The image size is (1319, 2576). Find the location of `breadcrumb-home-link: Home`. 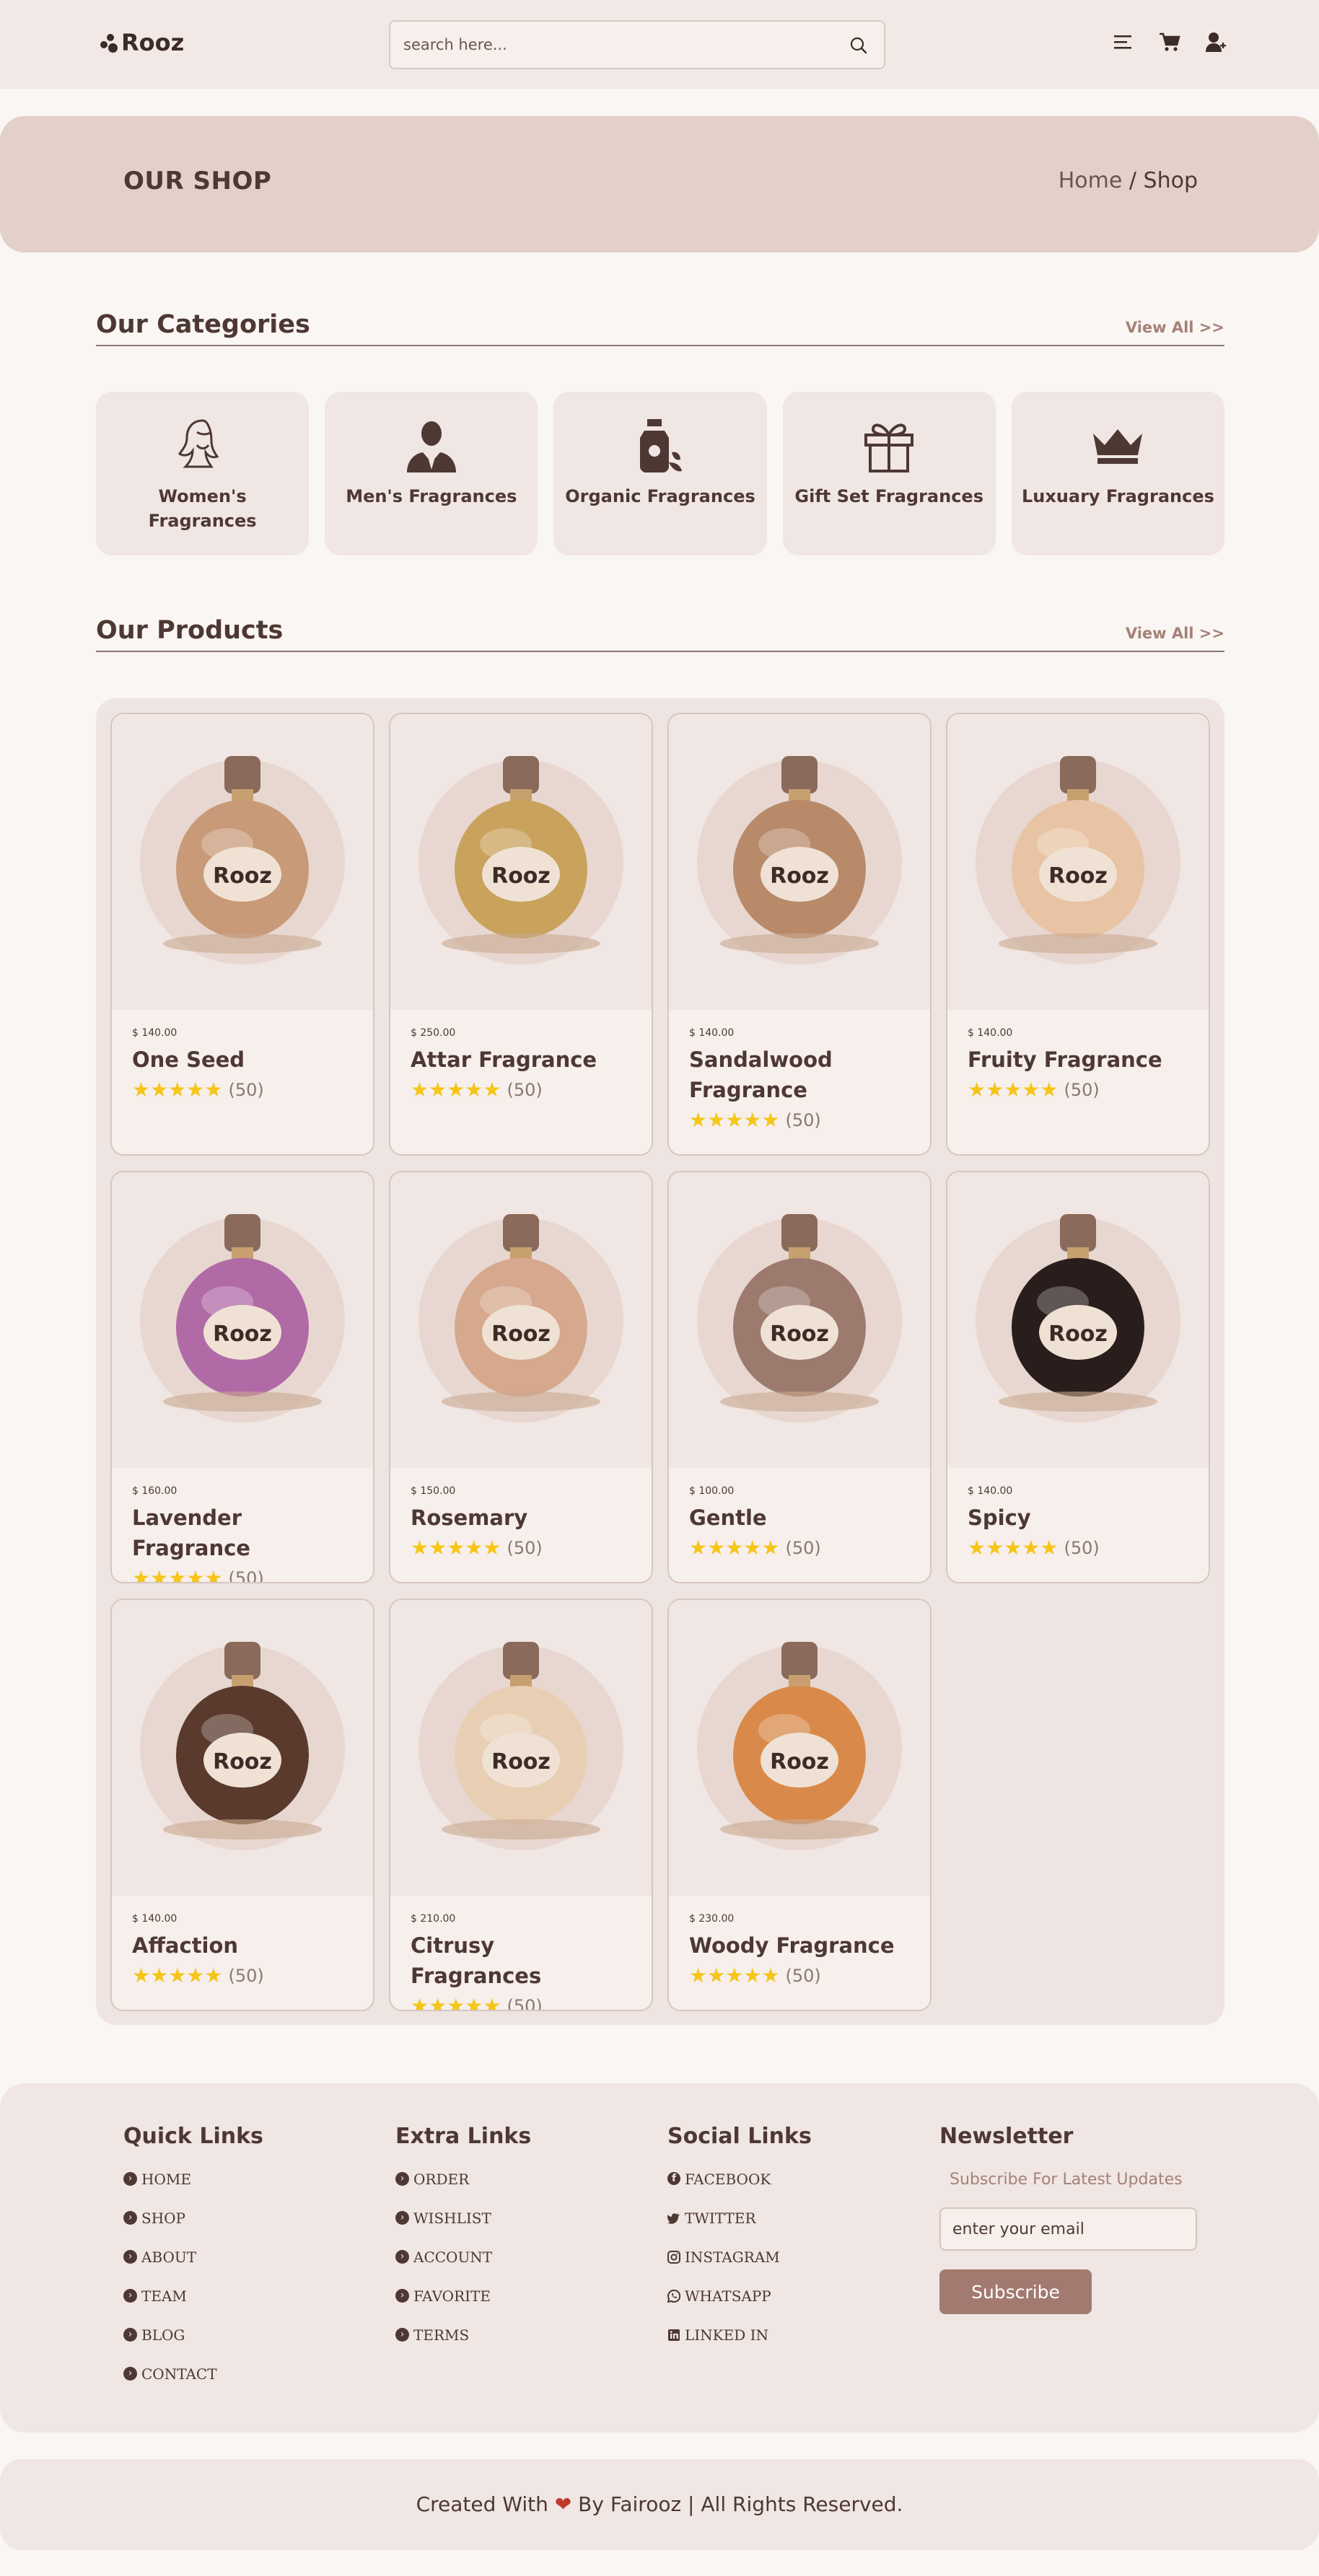

breadcrumb-home-link: Home is located at coordinates (1091, 180).